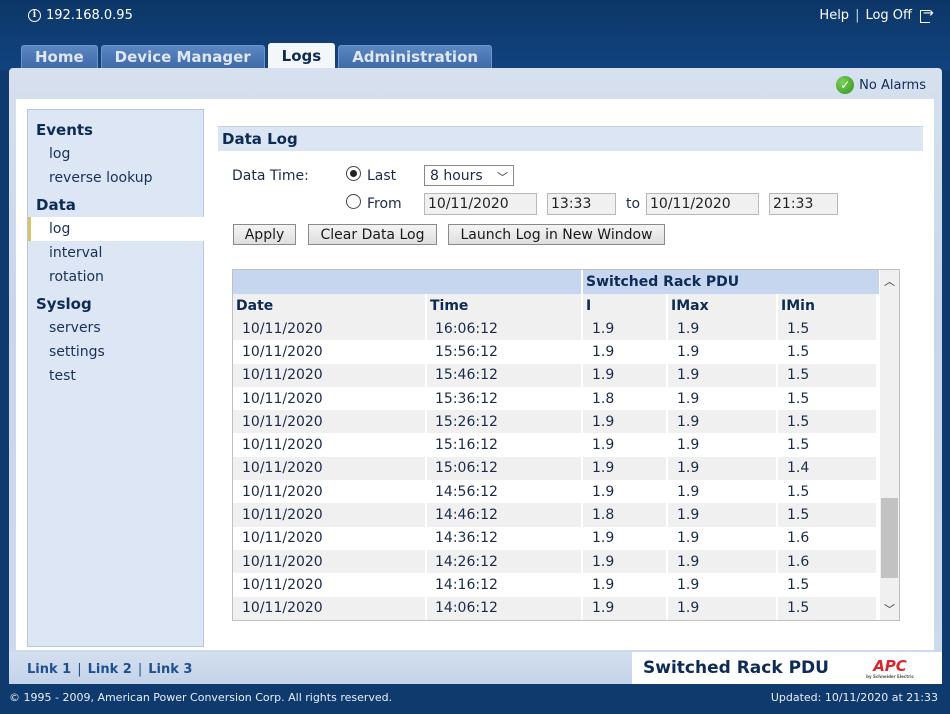 The image size is (950, 714). What do you see at coordinates (624, 305) in the screenshot?
I see `column-header-i: I` at bounding box center [624, 305].